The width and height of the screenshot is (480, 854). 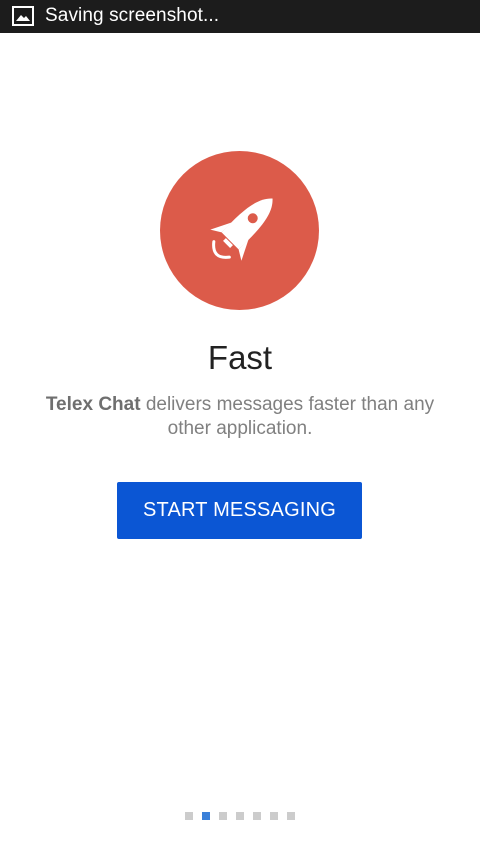 I want to click on rocket-icon, so click(x=241, y=229).